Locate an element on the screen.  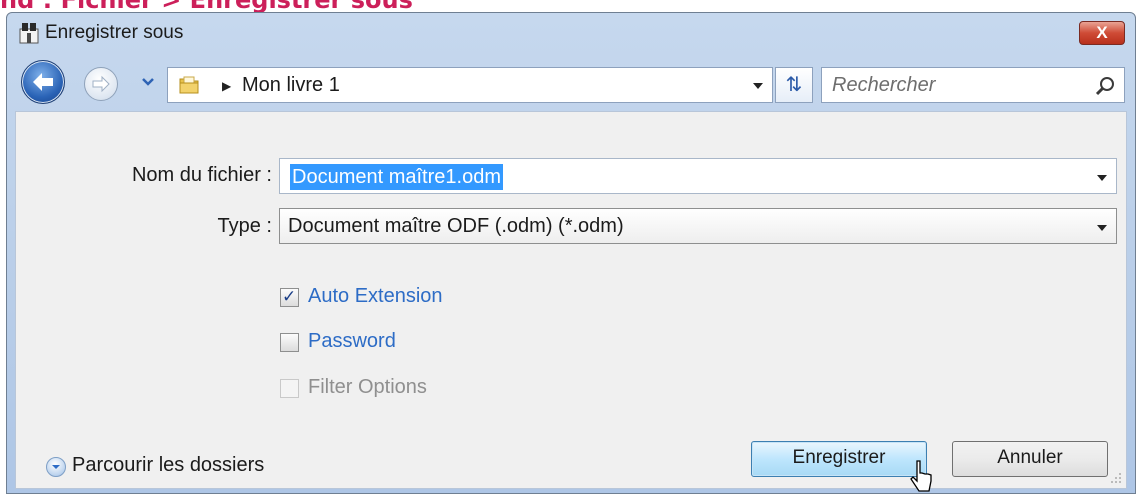
forward-arrow-icon is located at coordinates (101, 84).